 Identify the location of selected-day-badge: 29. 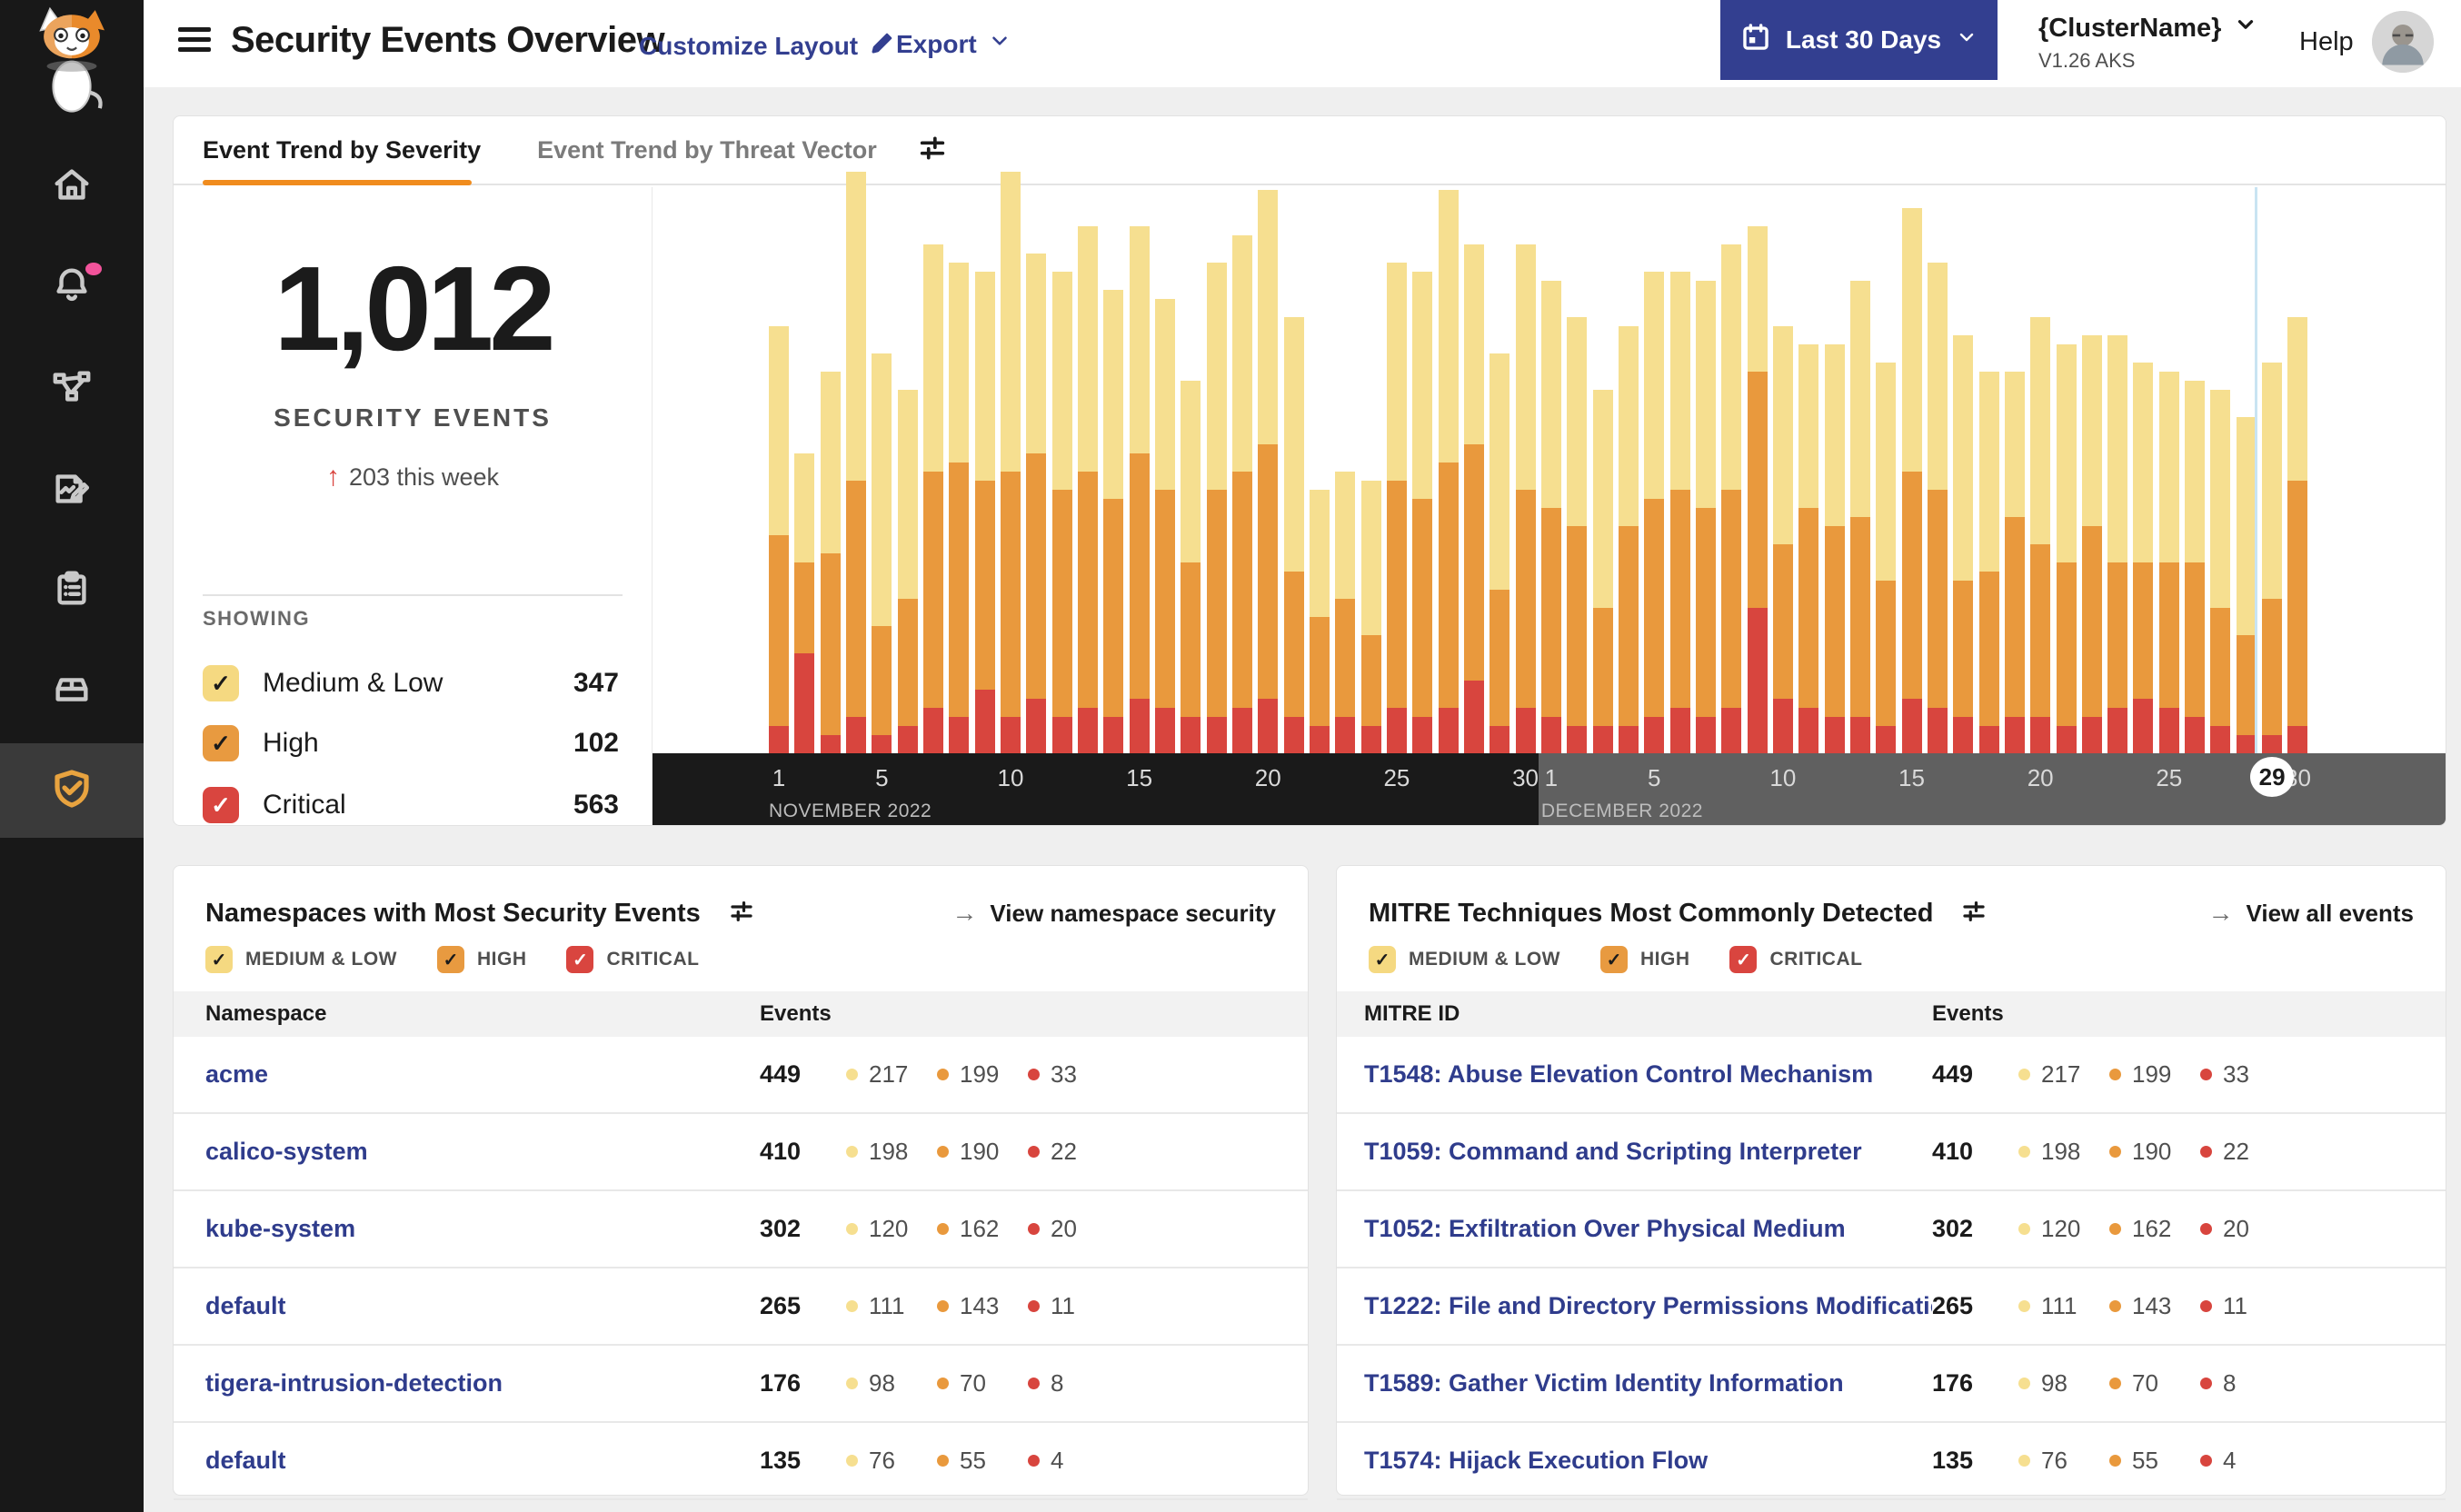
(2272, 777).